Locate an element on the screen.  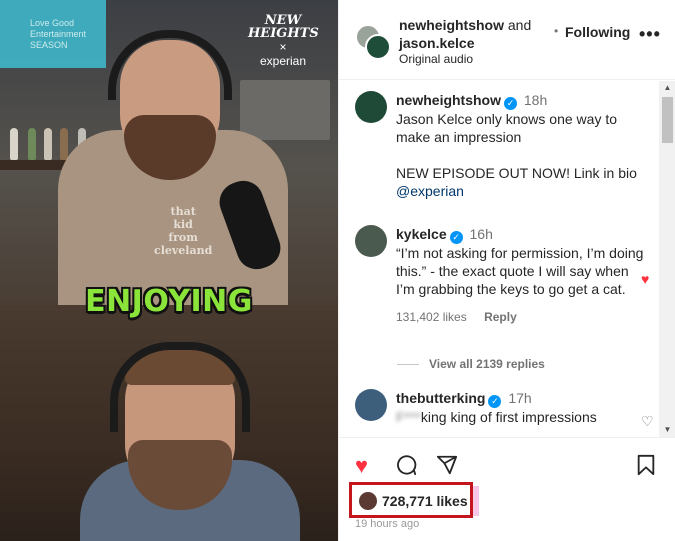
comment-text: F***king king of first impressions is located at coordinates (496, 417).